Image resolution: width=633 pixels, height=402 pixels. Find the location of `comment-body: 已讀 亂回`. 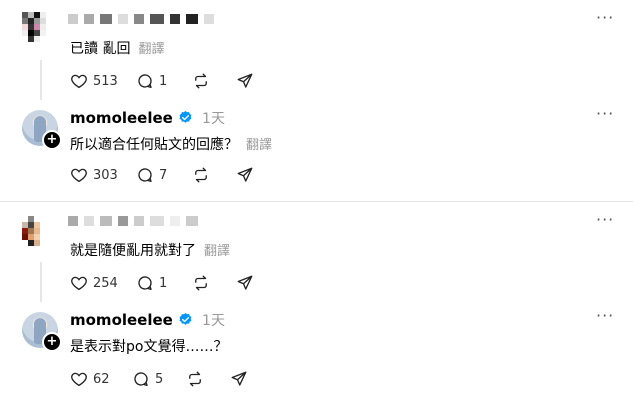

comment-body: 已讀 亂回 is located at coordinates (100, 49).